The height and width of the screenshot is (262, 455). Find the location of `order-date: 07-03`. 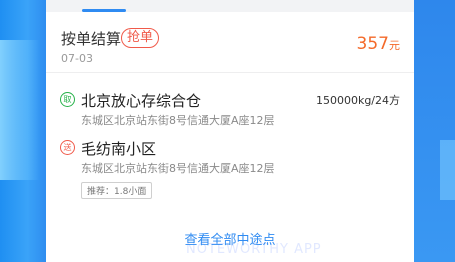

order-date: 07-03 is located at coordinates (77, 58).